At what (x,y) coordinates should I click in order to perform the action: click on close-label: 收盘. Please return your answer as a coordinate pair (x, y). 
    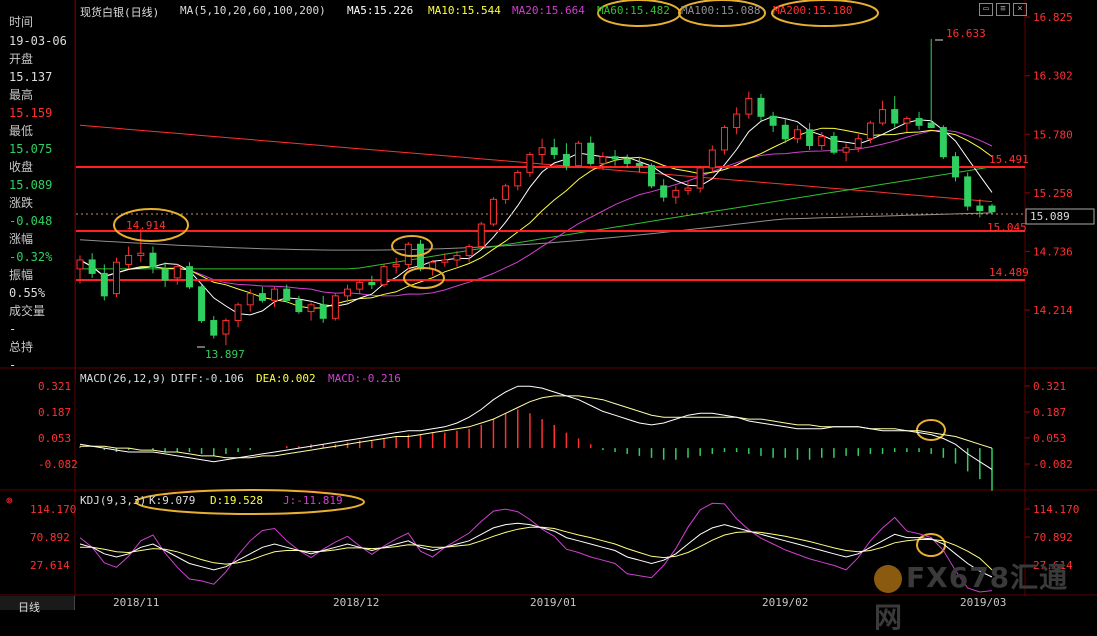
    Looking at the image, I should click on (21, 167).